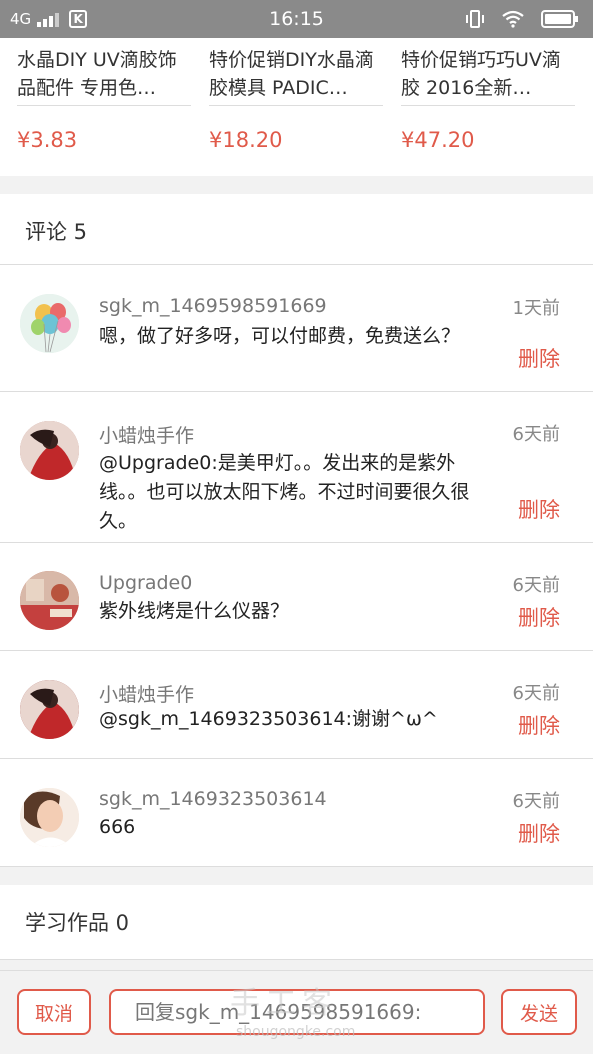 Image resolution: width=593 pixels, height=1054 pixels. I want to click on works-header: 学习作品 0, so click(296, 922).